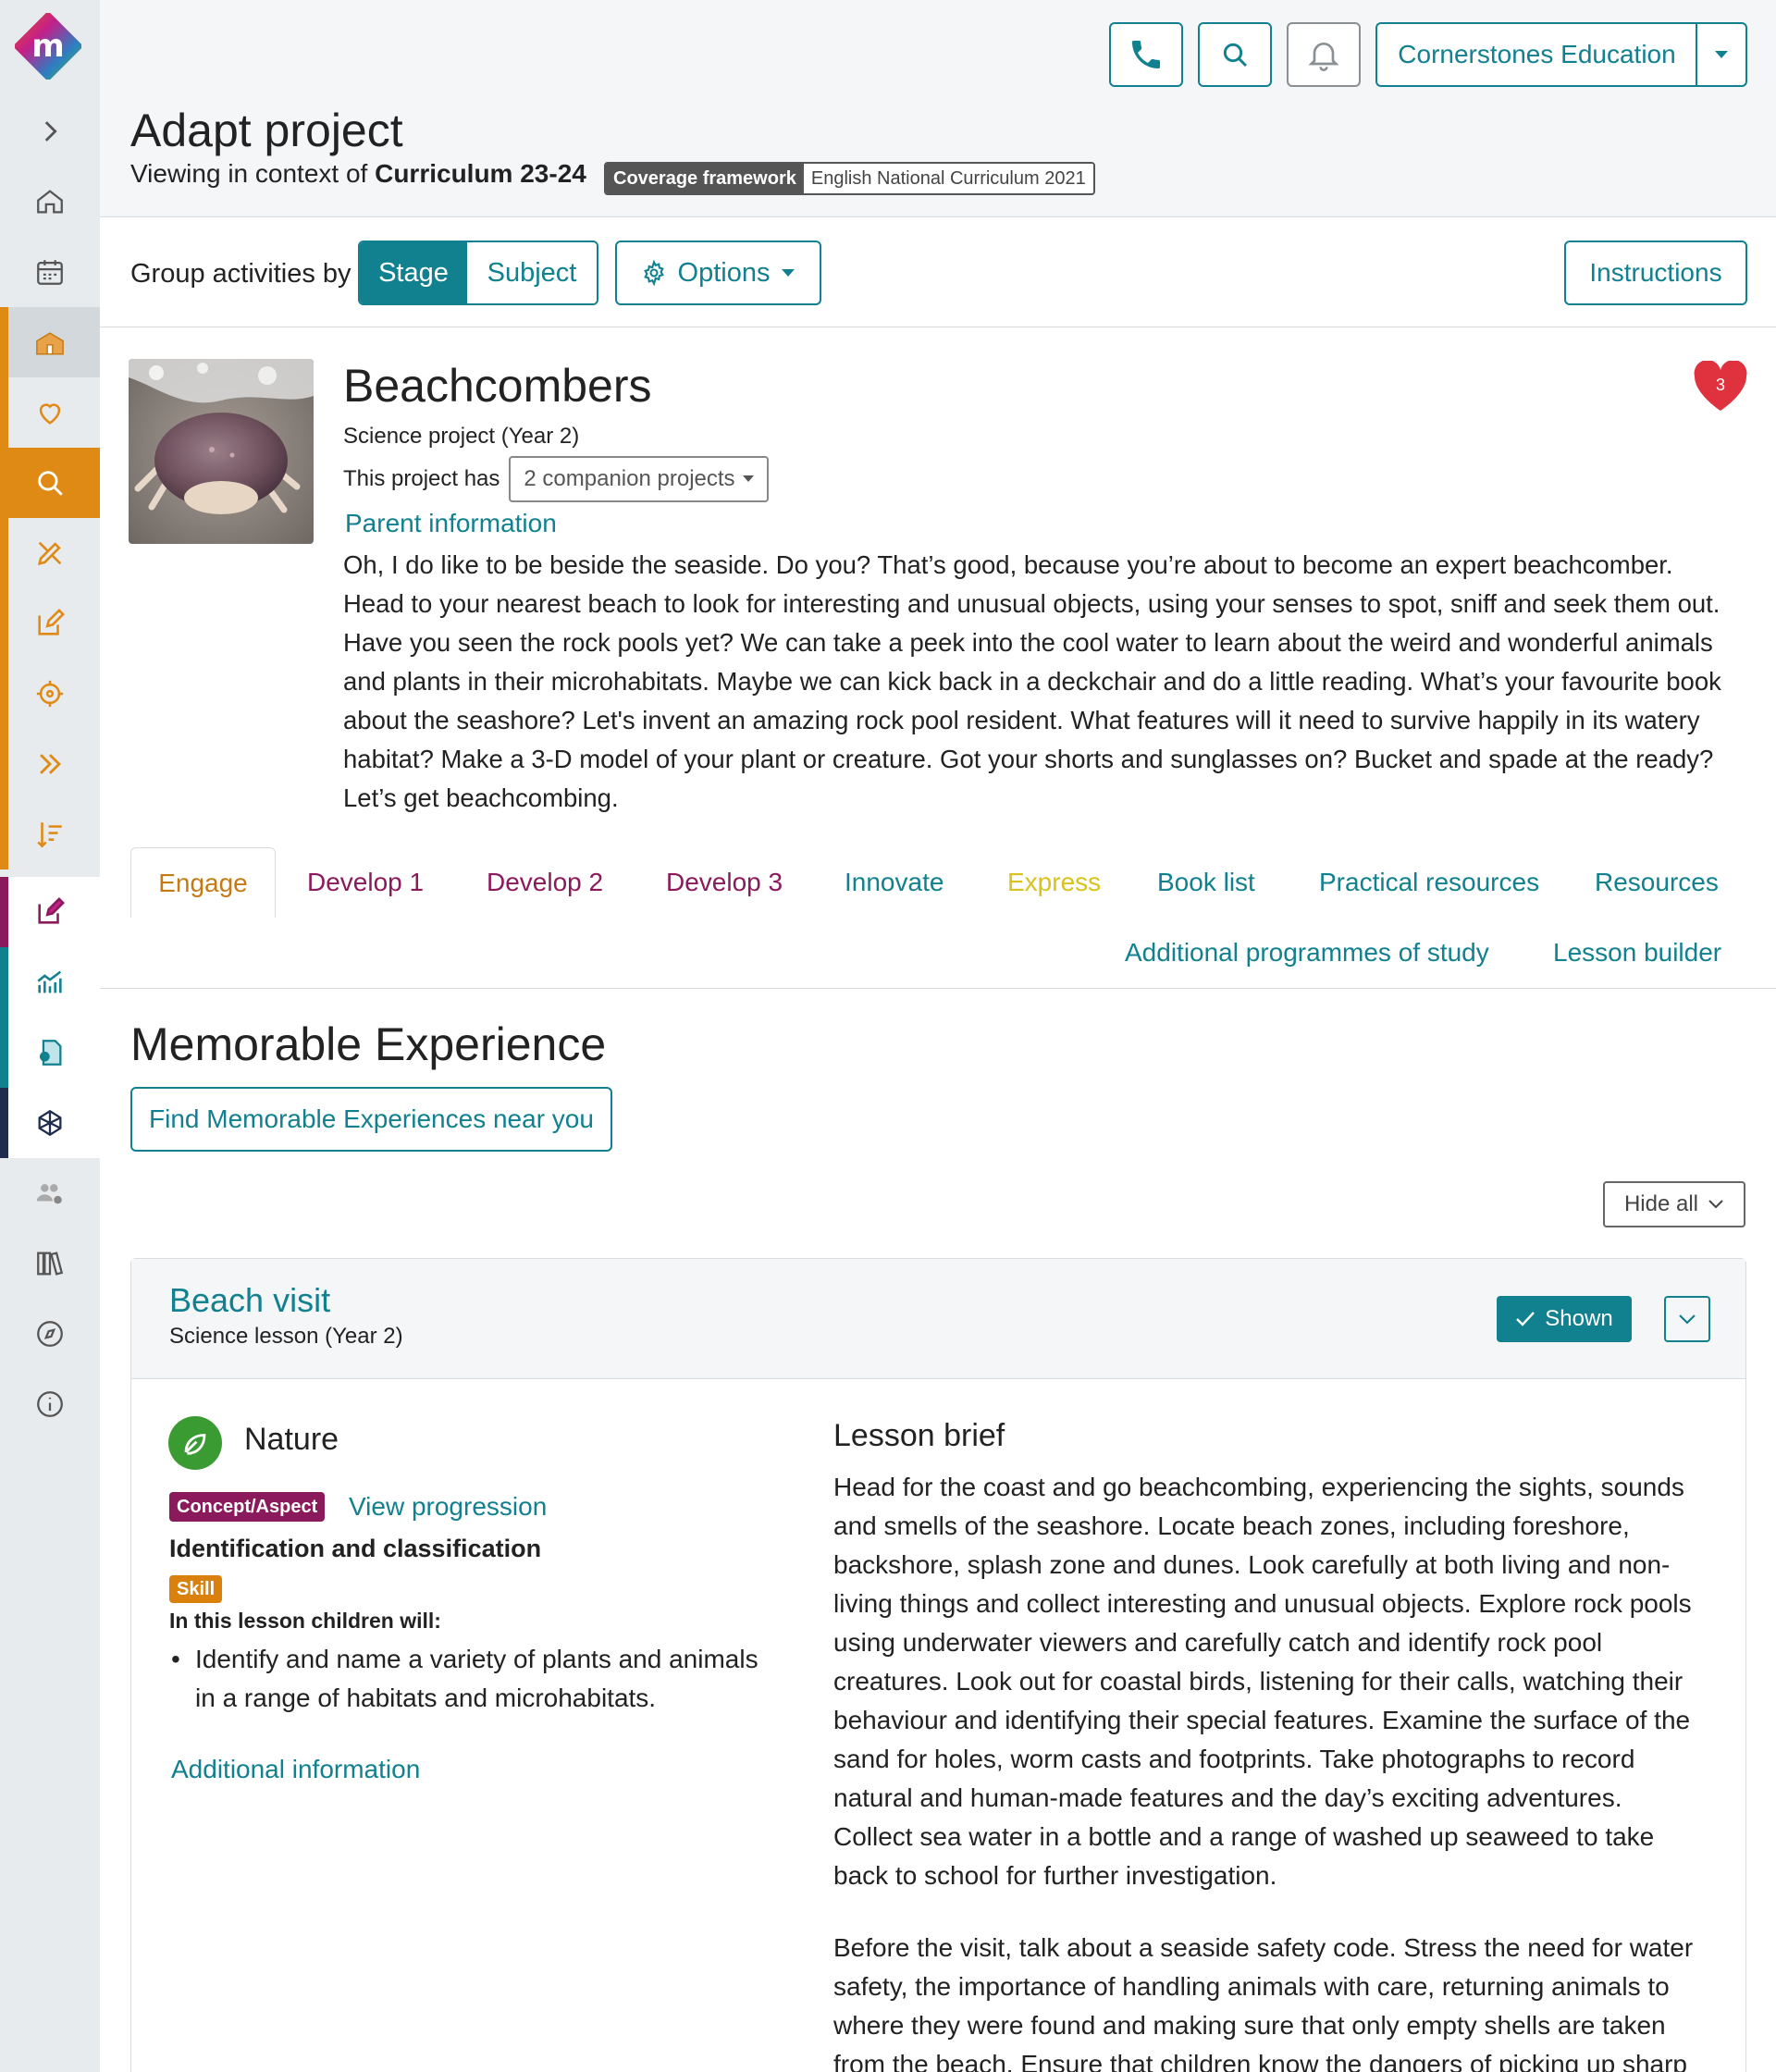  I want to click on expand-lesson-button, so click(1687, 1319).